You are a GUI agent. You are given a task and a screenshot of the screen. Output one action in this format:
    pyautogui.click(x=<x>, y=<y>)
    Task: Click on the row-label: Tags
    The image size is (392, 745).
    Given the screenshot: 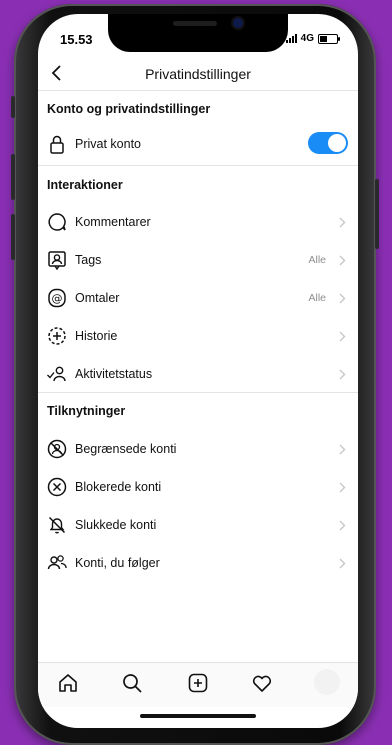 What is the action you would take?
    pyautogui.click(x=88, y=260)
    